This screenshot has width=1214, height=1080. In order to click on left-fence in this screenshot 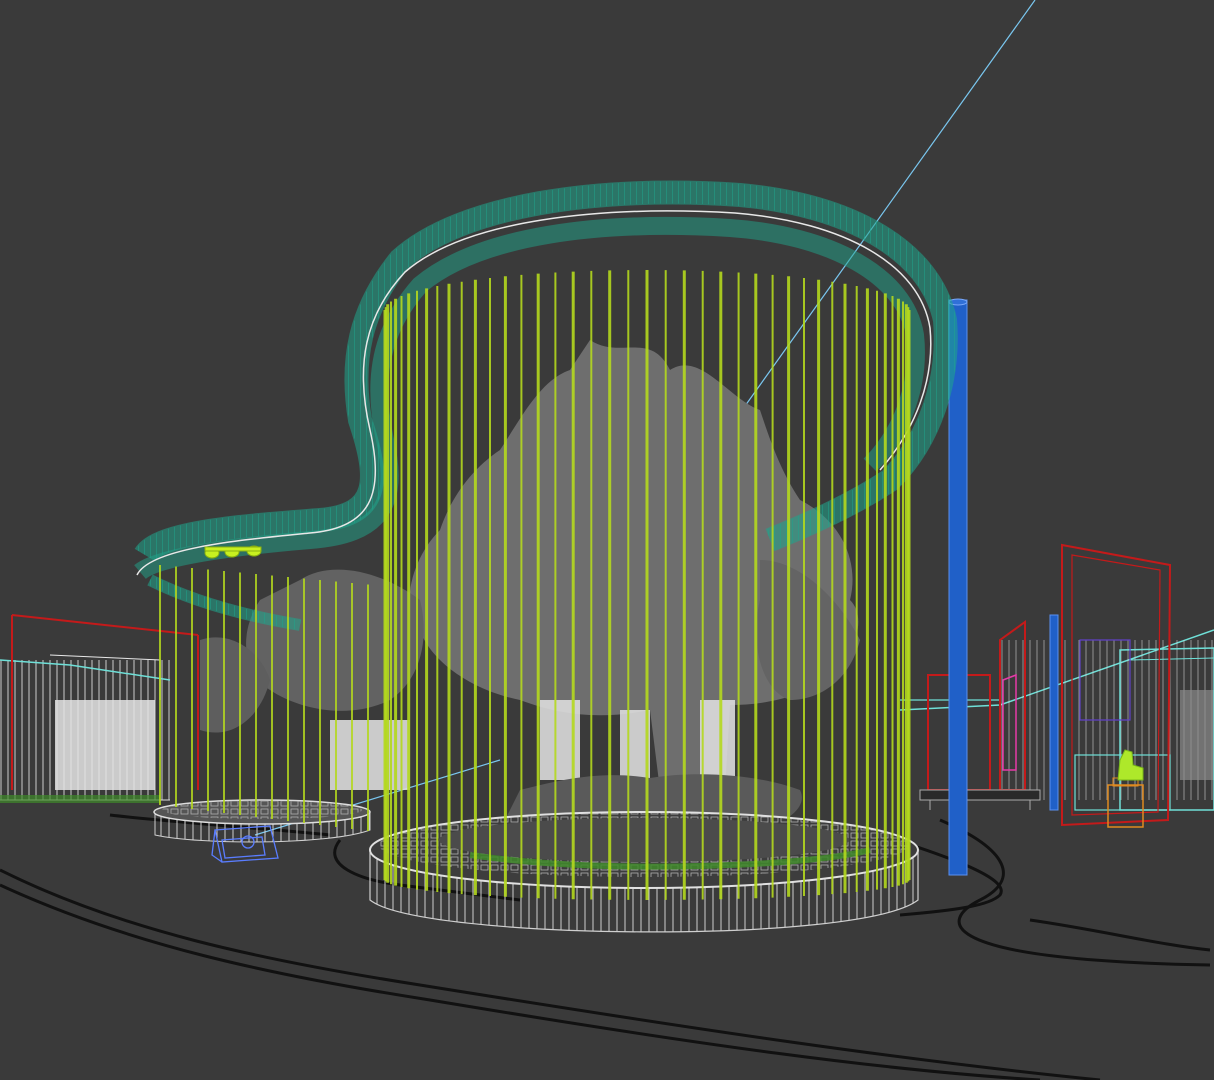, I will do `click(85, 728)`.